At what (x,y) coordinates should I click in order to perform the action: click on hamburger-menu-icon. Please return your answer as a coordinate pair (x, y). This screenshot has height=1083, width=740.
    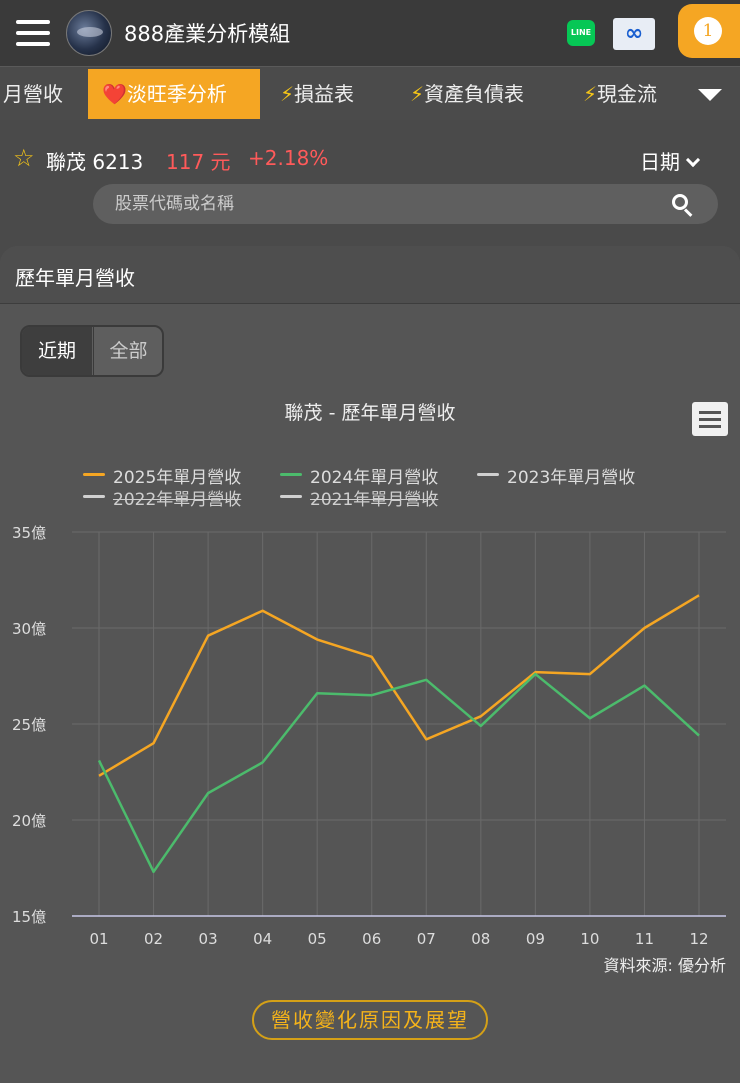
    Looking at the image, I should click on (33, 33).